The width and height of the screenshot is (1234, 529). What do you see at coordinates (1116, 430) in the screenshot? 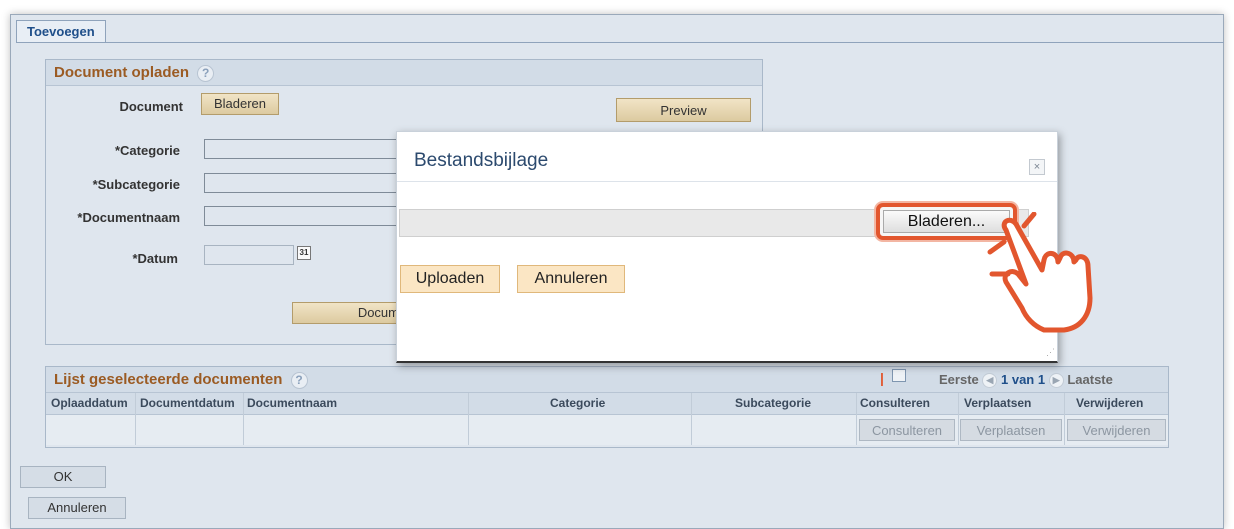
I see `verwijderen-button: Verwijderen` at bounding box center [1116, 430].